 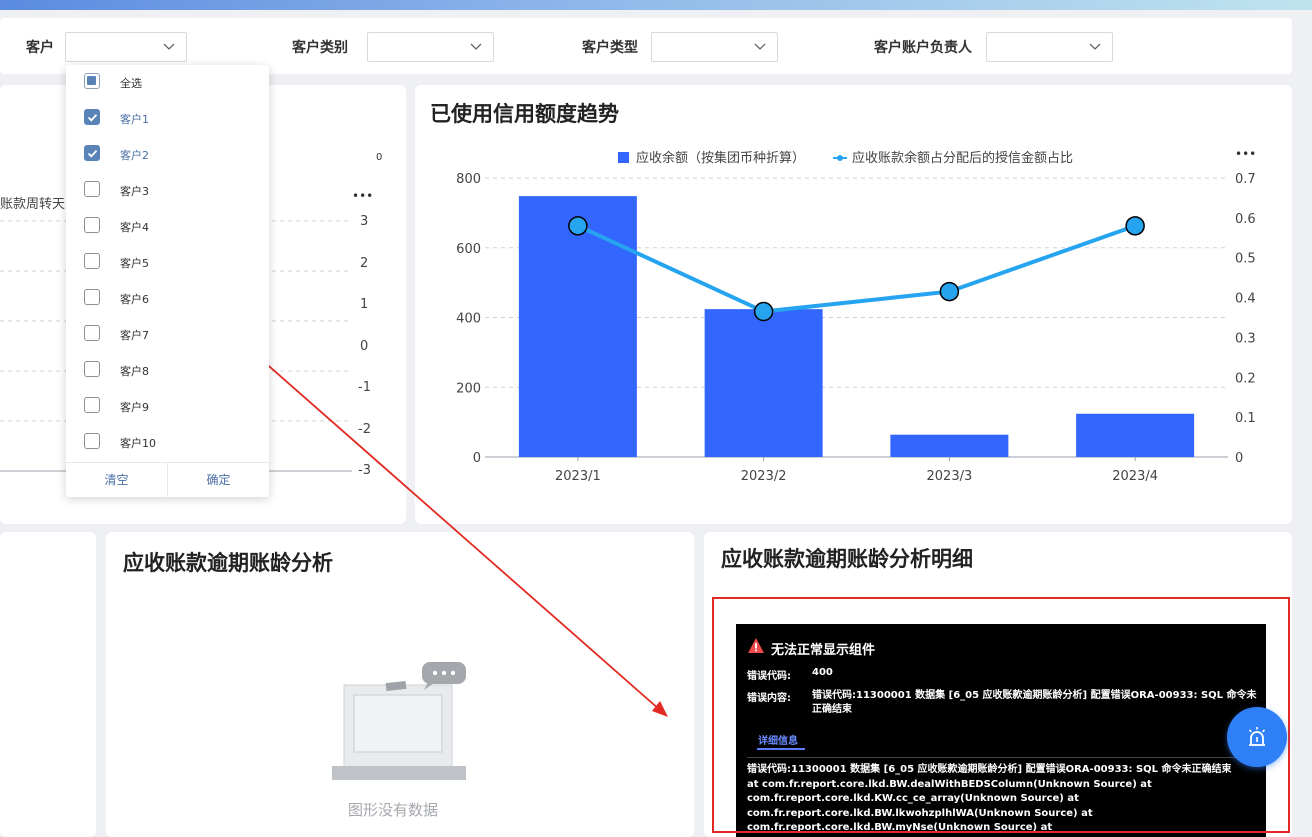 What do you see at coordinates (167, 281) in the screenshot?
I see `customer-dropdown: 全选 客户1 客户2 客户3 客户4 客户5 客户6 客户7 客户8 客户9 客户10 清空 确定` at bounding box center [167, 281].